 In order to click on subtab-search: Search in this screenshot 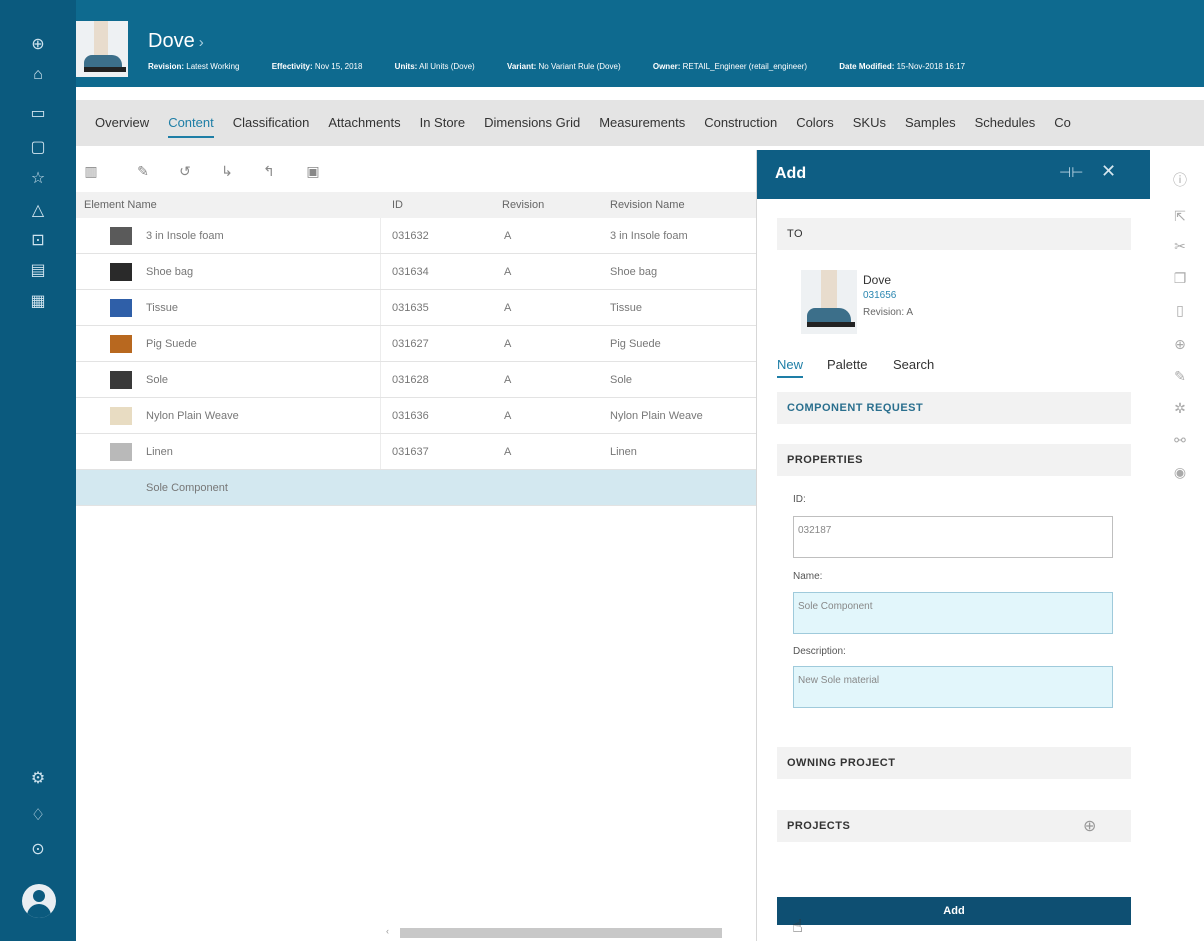, I will do `click(913, 364)`.